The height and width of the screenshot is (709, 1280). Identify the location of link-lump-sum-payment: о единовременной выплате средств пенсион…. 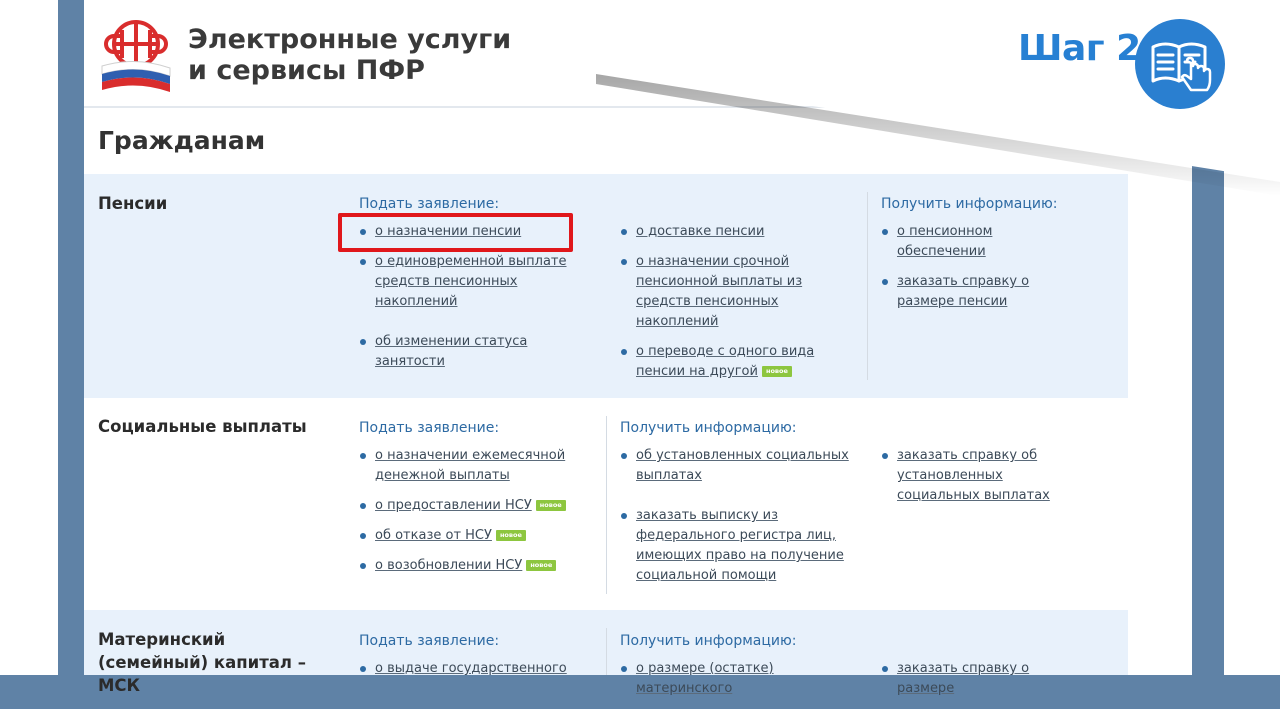
(471, 281).